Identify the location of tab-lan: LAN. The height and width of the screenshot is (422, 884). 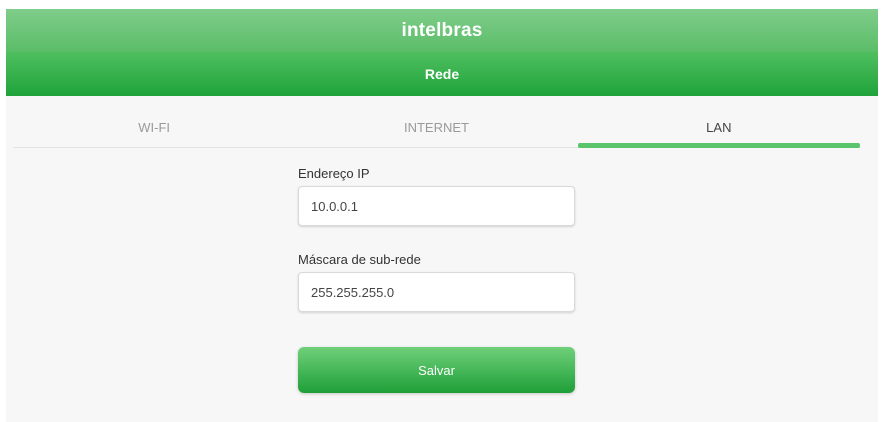
(719, 128).